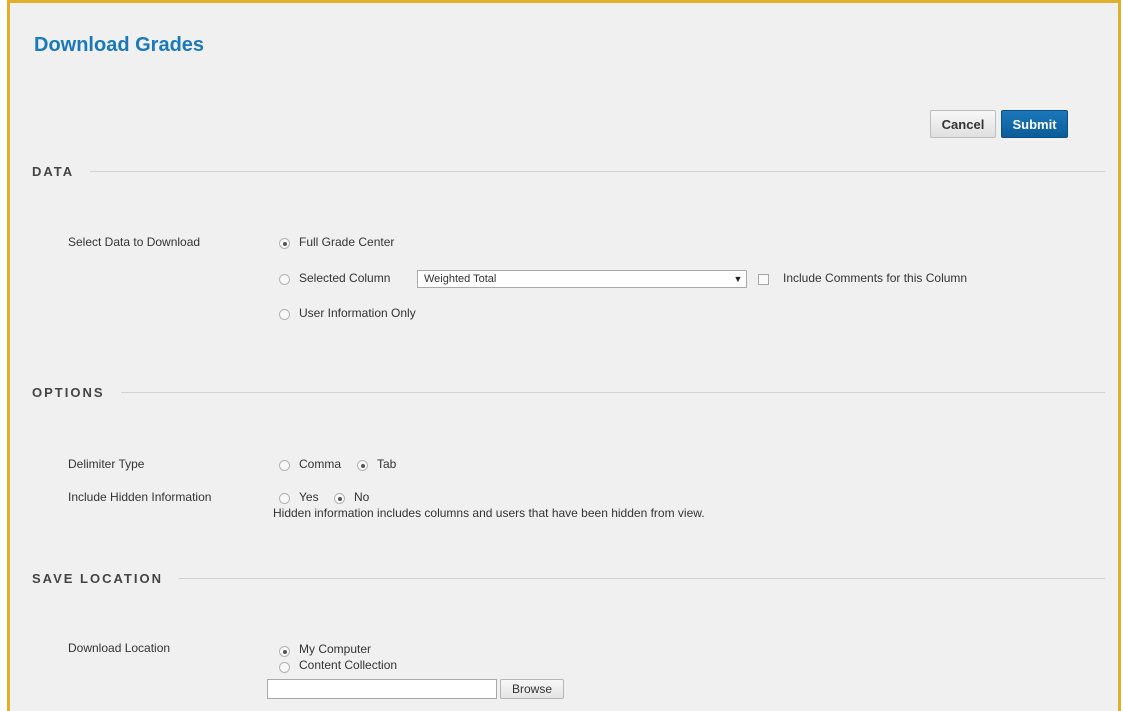 The width and height of the screenshot is (1123, 711). Describe the element at coordinates (284, 651) in the screenshot. I see `radio-my-computer` at that location.